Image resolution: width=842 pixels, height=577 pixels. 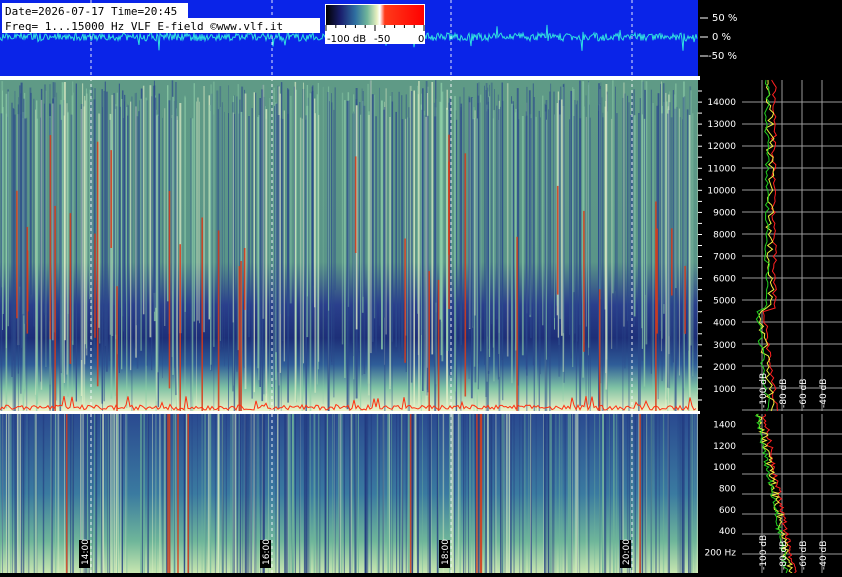 I want to click on db-label-group: -40 dB, so click(x=824, y=555).